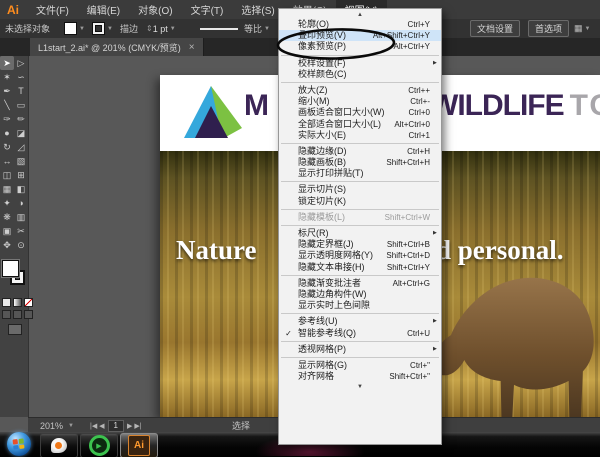  I want to click on view-menu-item: 显示透明度网格(Y) Shift+Ctrl+D, so click(360, 255).